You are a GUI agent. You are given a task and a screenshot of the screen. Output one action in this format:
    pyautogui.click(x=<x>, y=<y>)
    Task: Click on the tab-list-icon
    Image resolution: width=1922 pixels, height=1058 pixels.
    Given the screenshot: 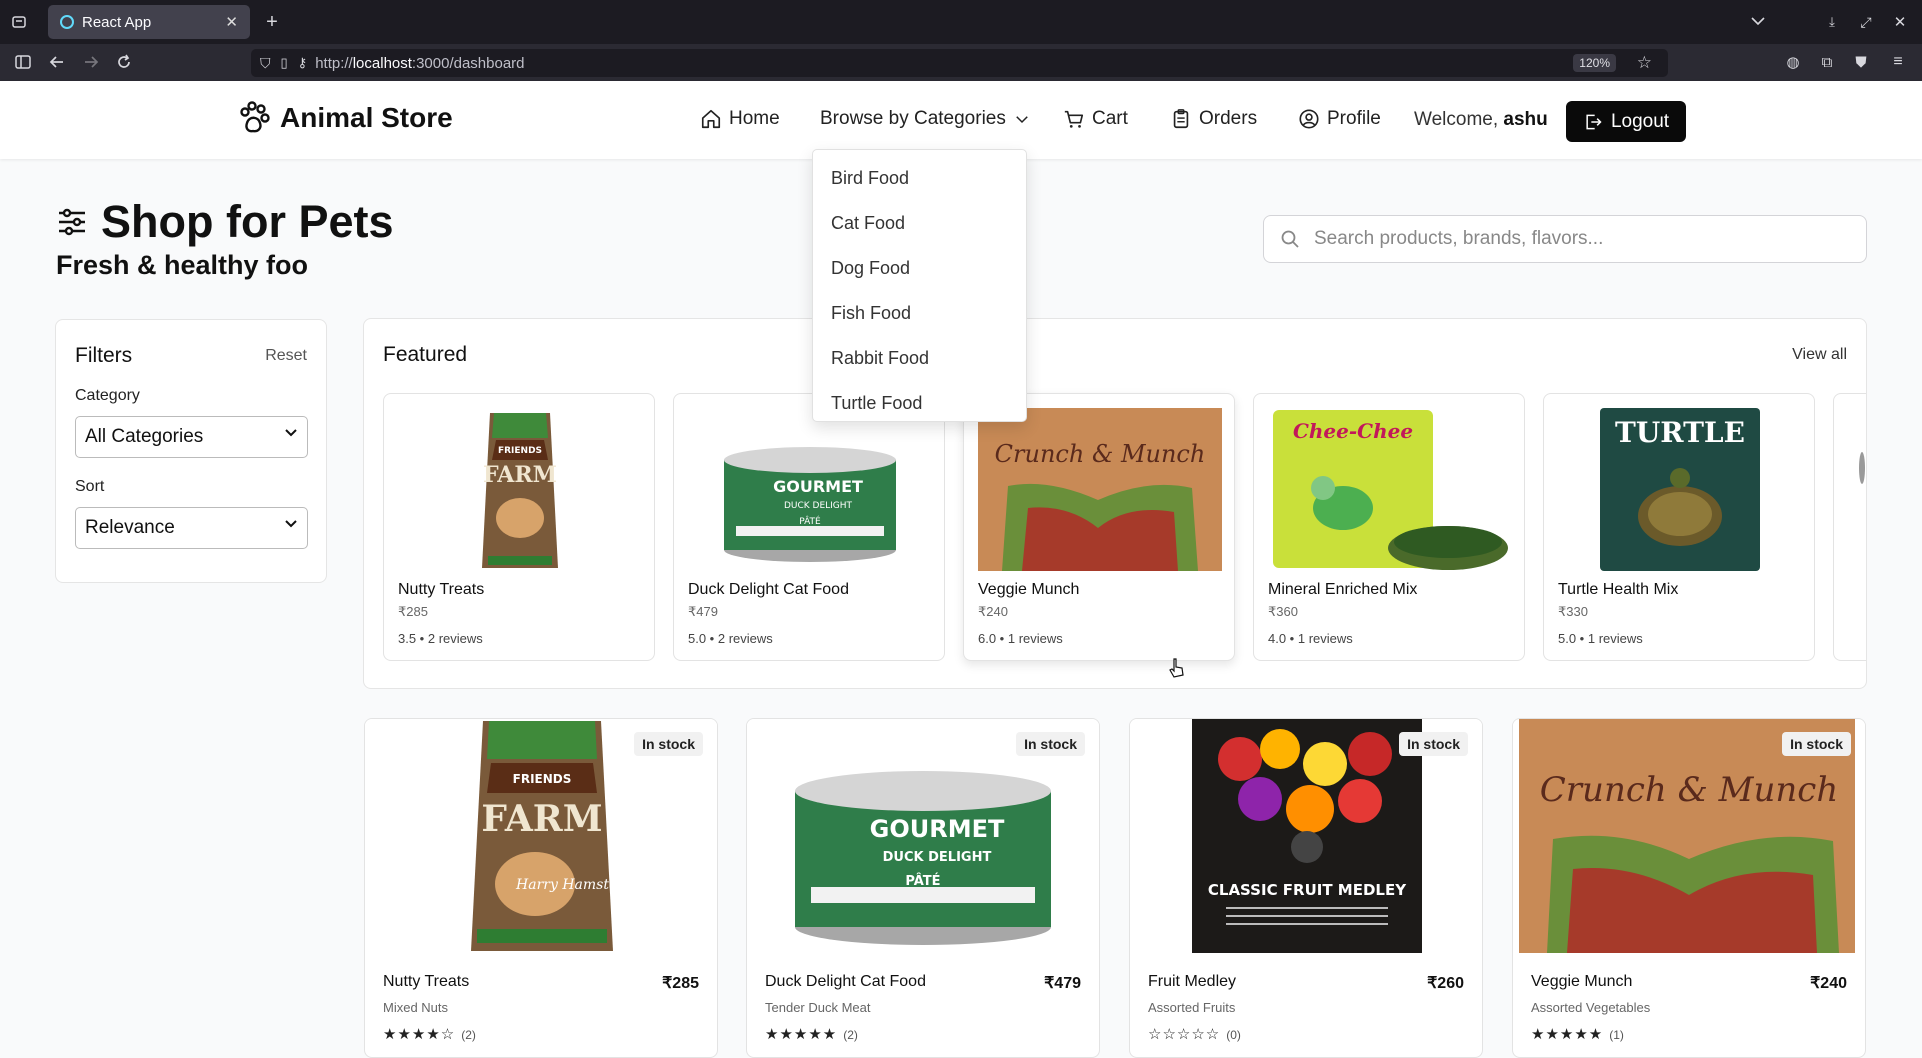 What is the action you would take?
    pyautogui.click(x=19, y=22)
    